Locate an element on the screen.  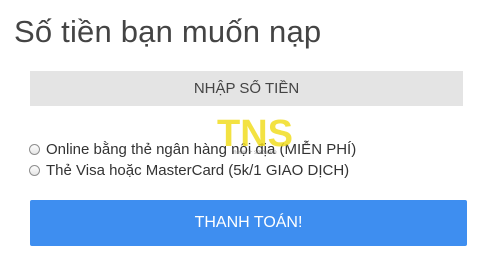
radio-domestic-card is located at coordinates (34, 149).